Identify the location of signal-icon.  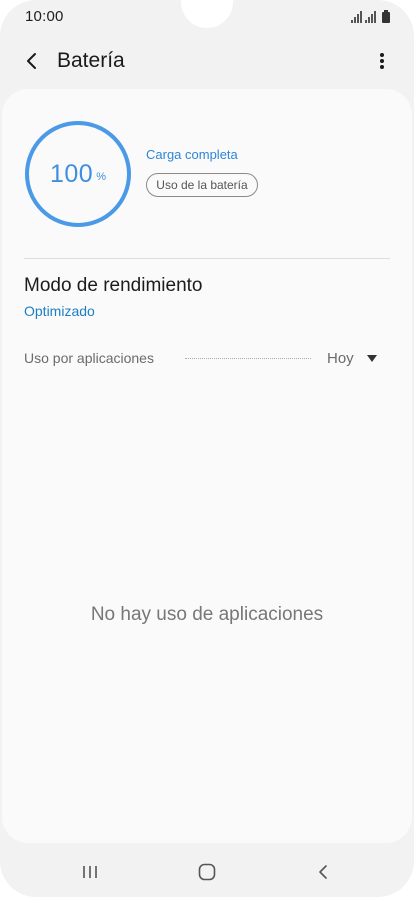
(356, 17).